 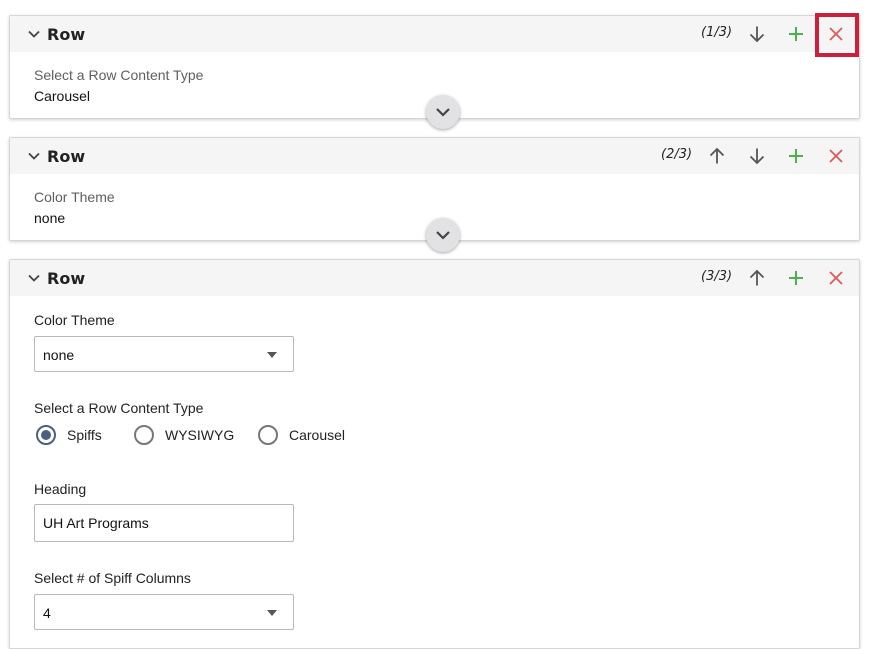 I want to click on summary-label: Color Theme, so click(x=74, y=197).